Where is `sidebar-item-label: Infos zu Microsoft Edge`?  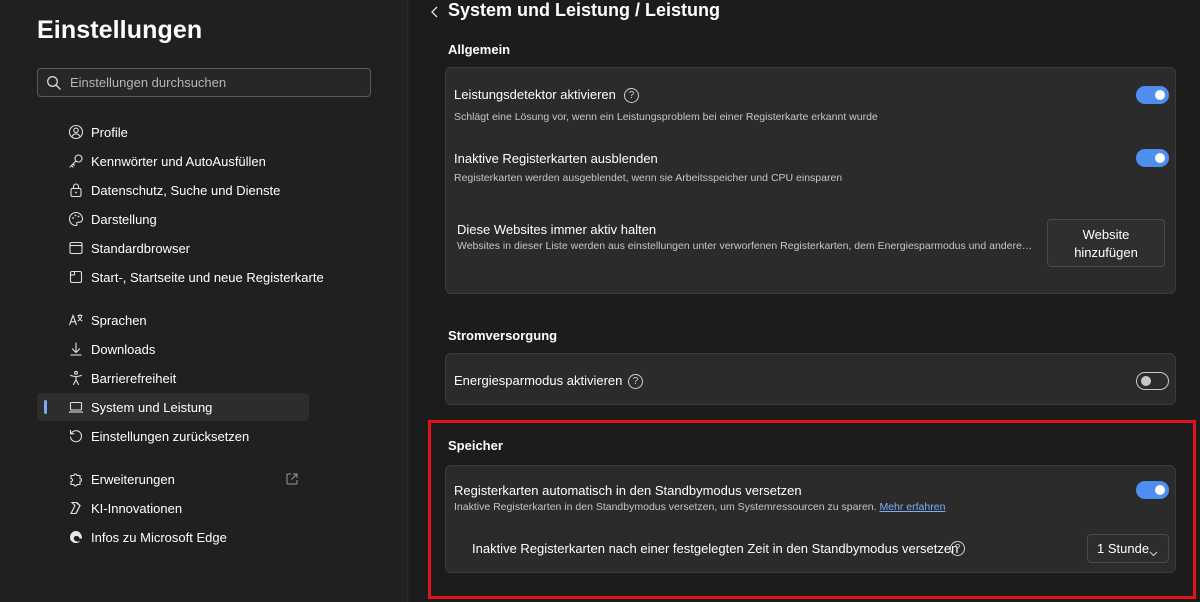
sidebar-item-label: Infos zu Microsoft Edge is located at coordinates (159, 537).